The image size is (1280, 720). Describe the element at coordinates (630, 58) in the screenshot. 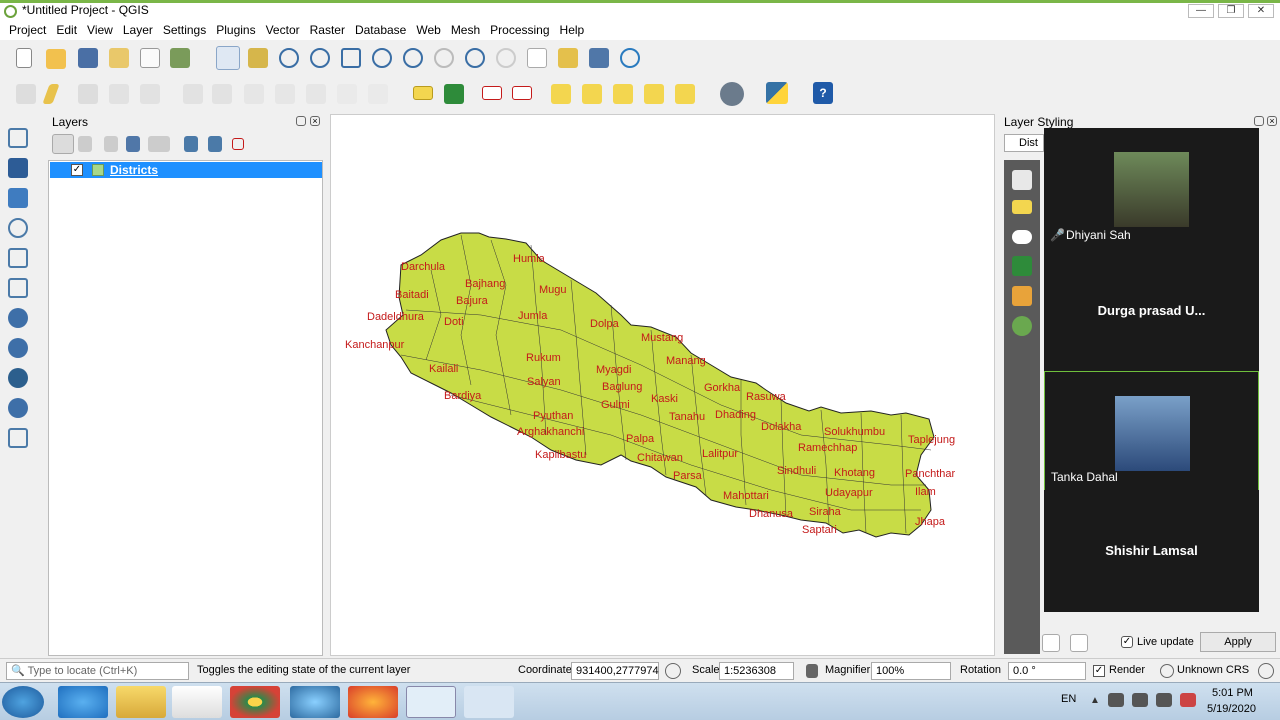

I see `refresh-icon` at that location.